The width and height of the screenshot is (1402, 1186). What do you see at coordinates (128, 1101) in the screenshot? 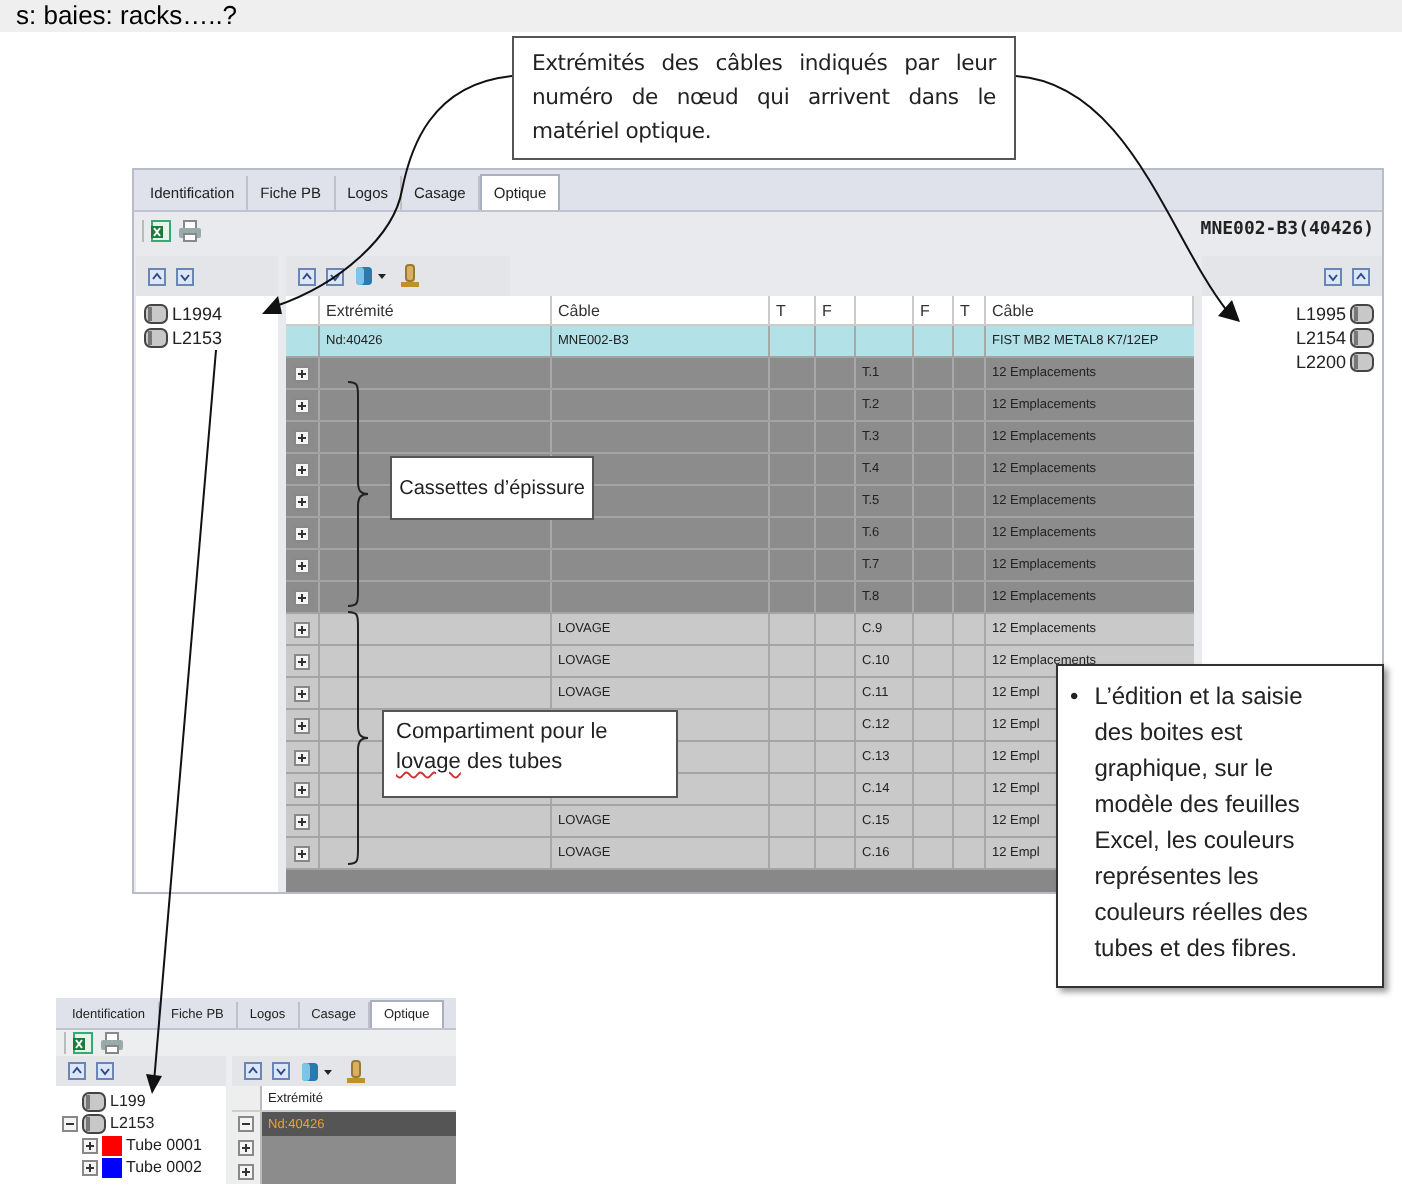
I see `cable-item: L199` at bounding box center [128, 1101].